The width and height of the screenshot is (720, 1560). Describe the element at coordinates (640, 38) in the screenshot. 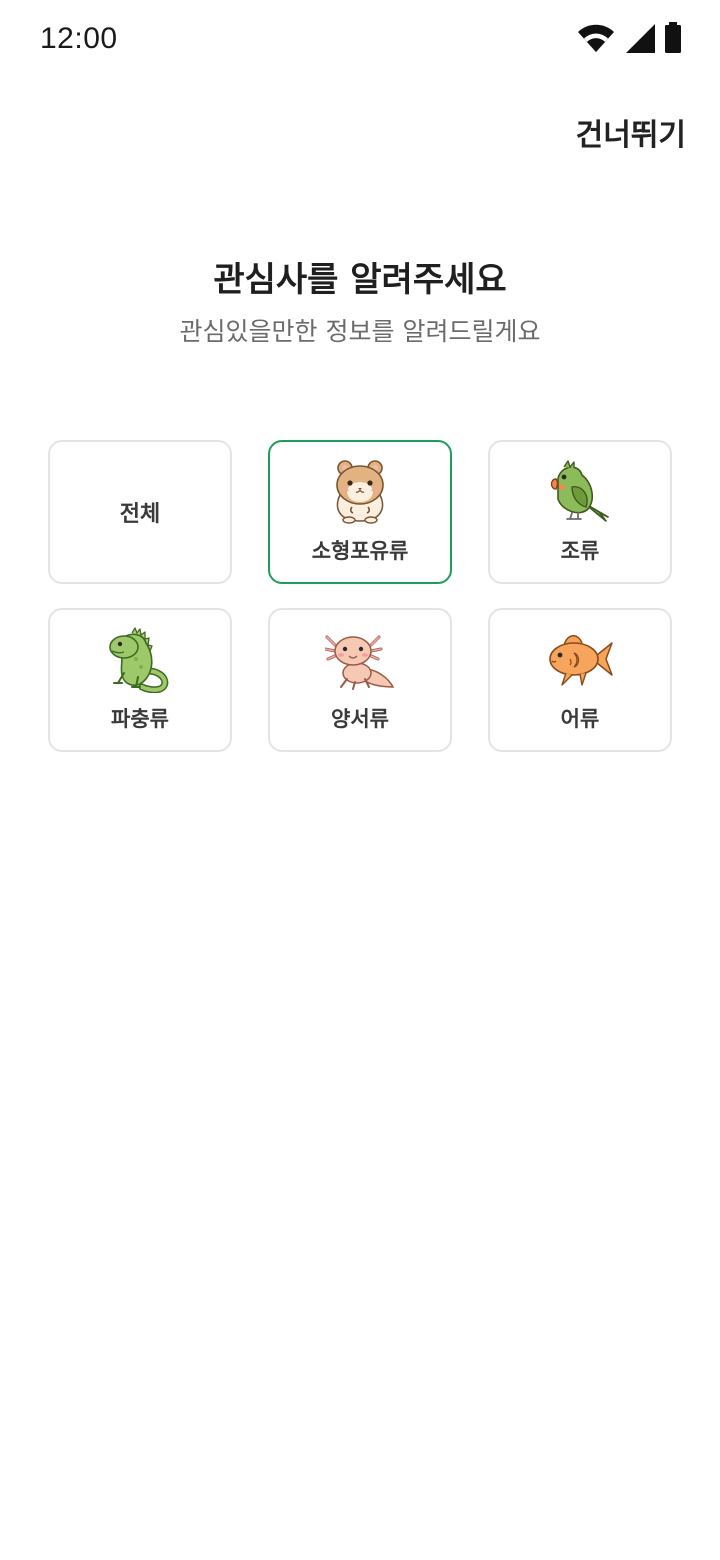

I see `cellular-signal-icon` at that location.